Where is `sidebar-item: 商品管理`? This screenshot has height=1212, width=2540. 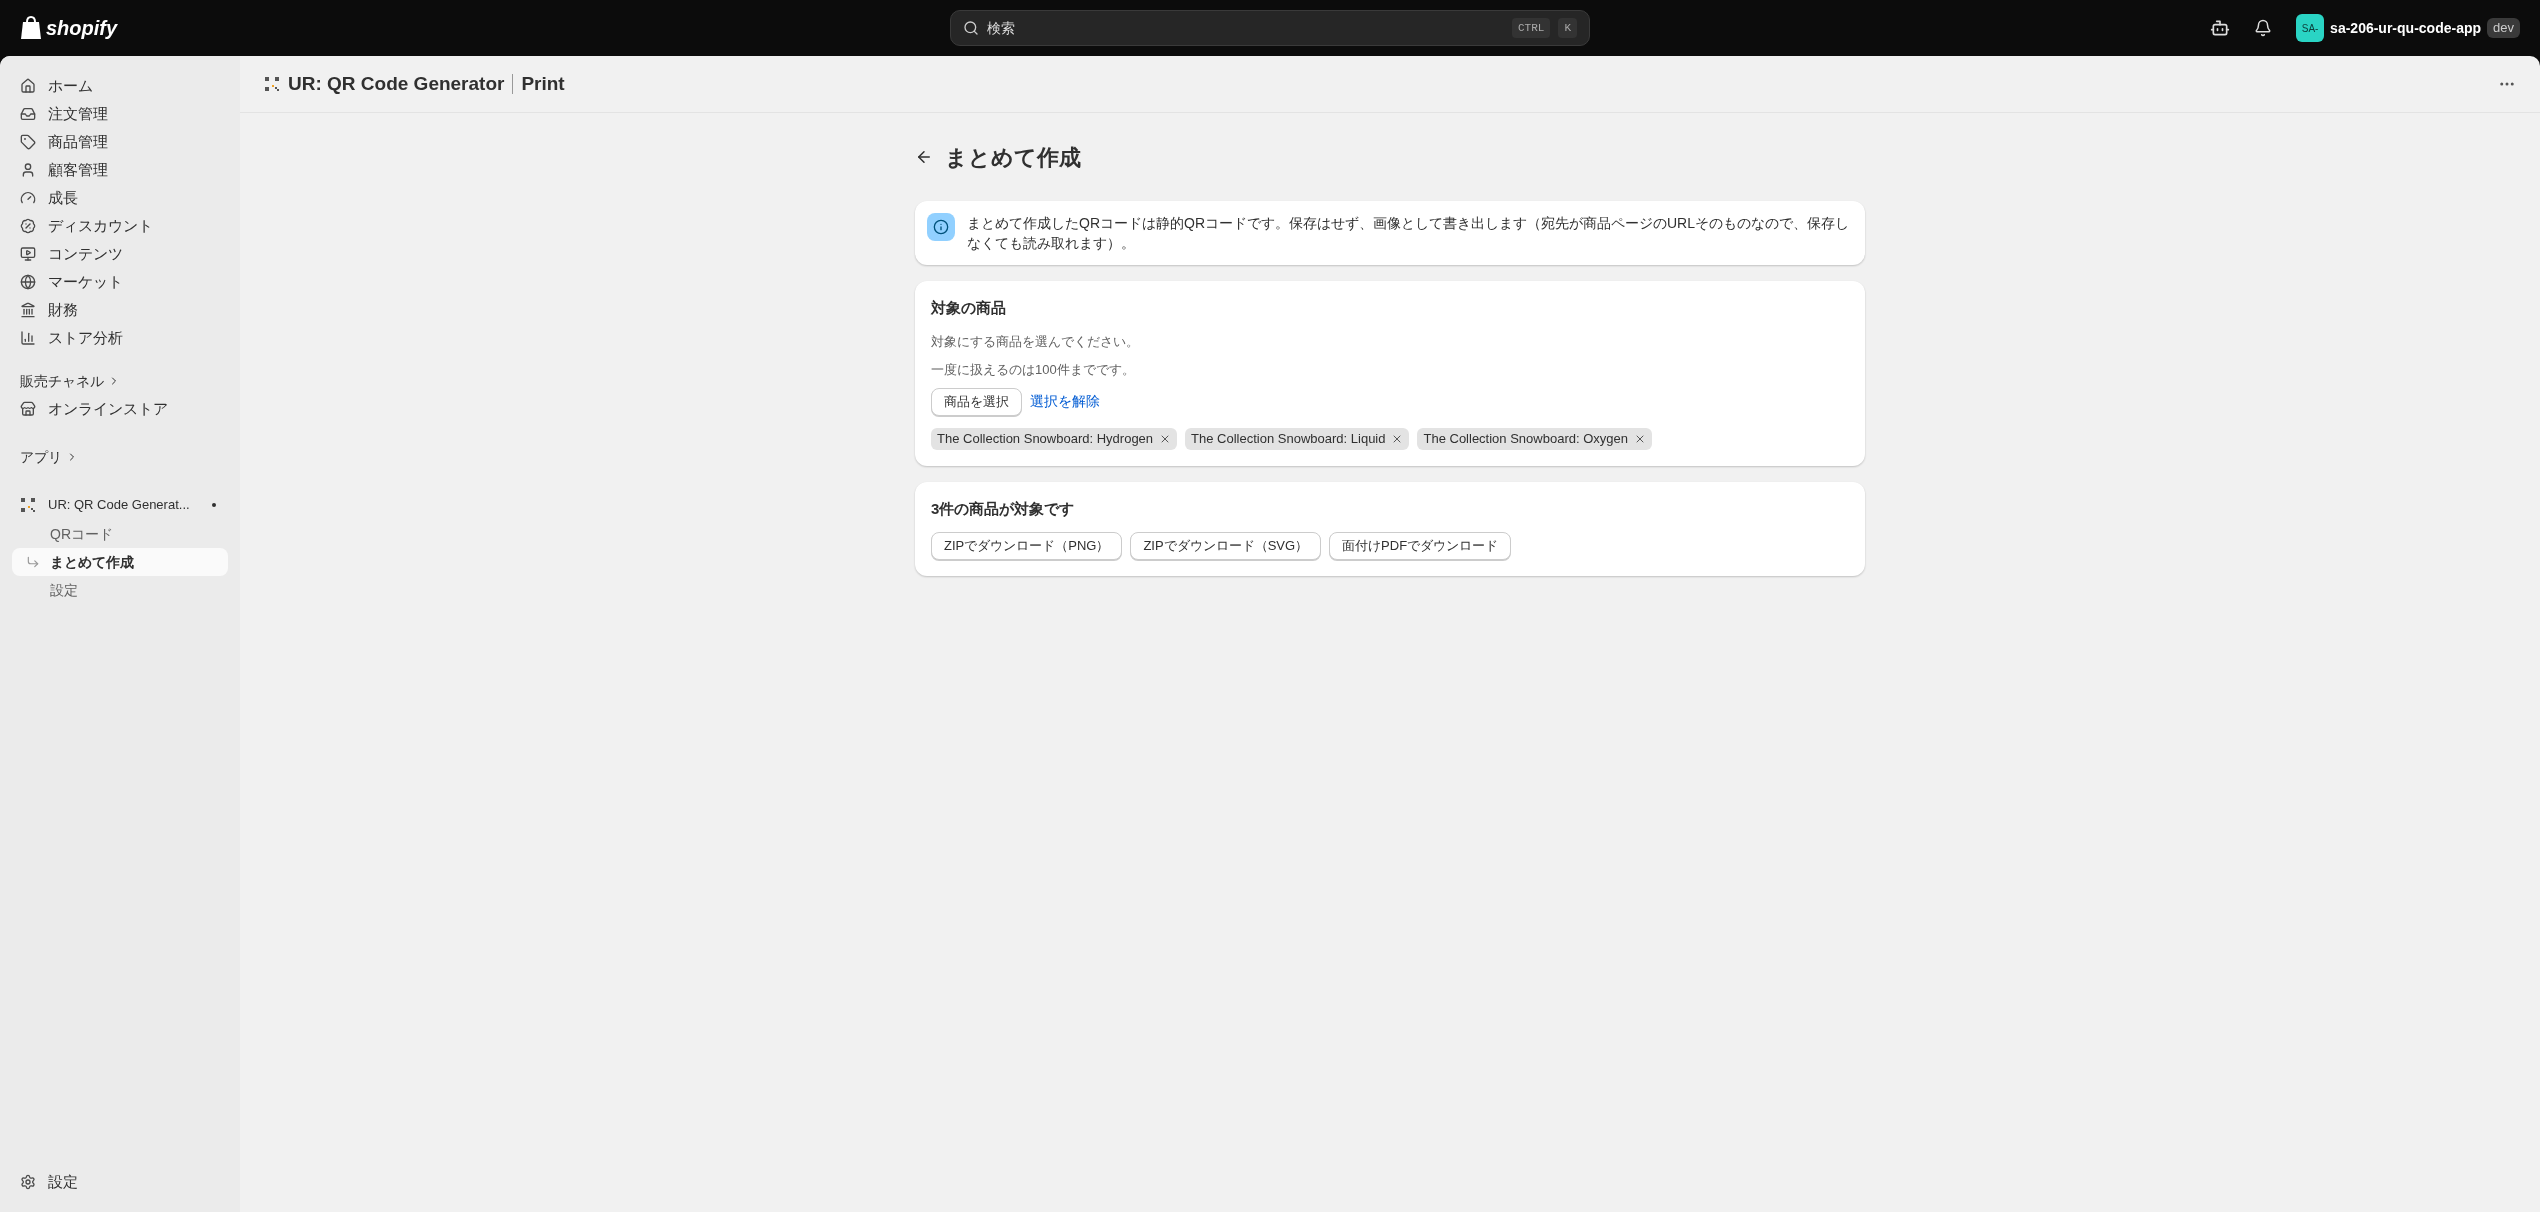
sidebar-item: 商品管理 is located at coordinates (120, 142).